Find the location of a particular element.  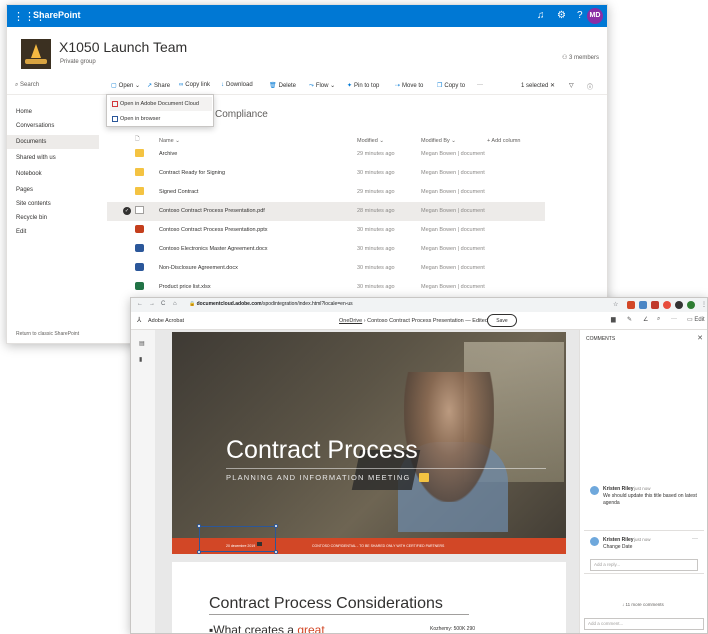

file-type-icon: 🗋 is located at coordinates (137, 139).